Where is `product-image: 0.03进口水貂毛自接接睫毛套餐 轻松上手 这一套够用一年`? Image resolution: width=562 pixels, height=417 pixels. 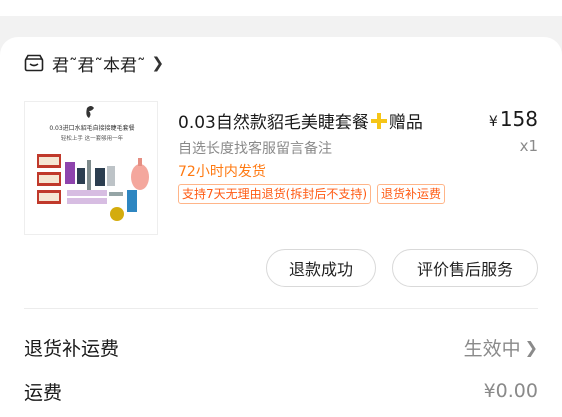 product-image: 0.03进口水貂毛自接接睫毛套餐 轻松上手 这一套够用一年 is located at coordinates (91, 168).